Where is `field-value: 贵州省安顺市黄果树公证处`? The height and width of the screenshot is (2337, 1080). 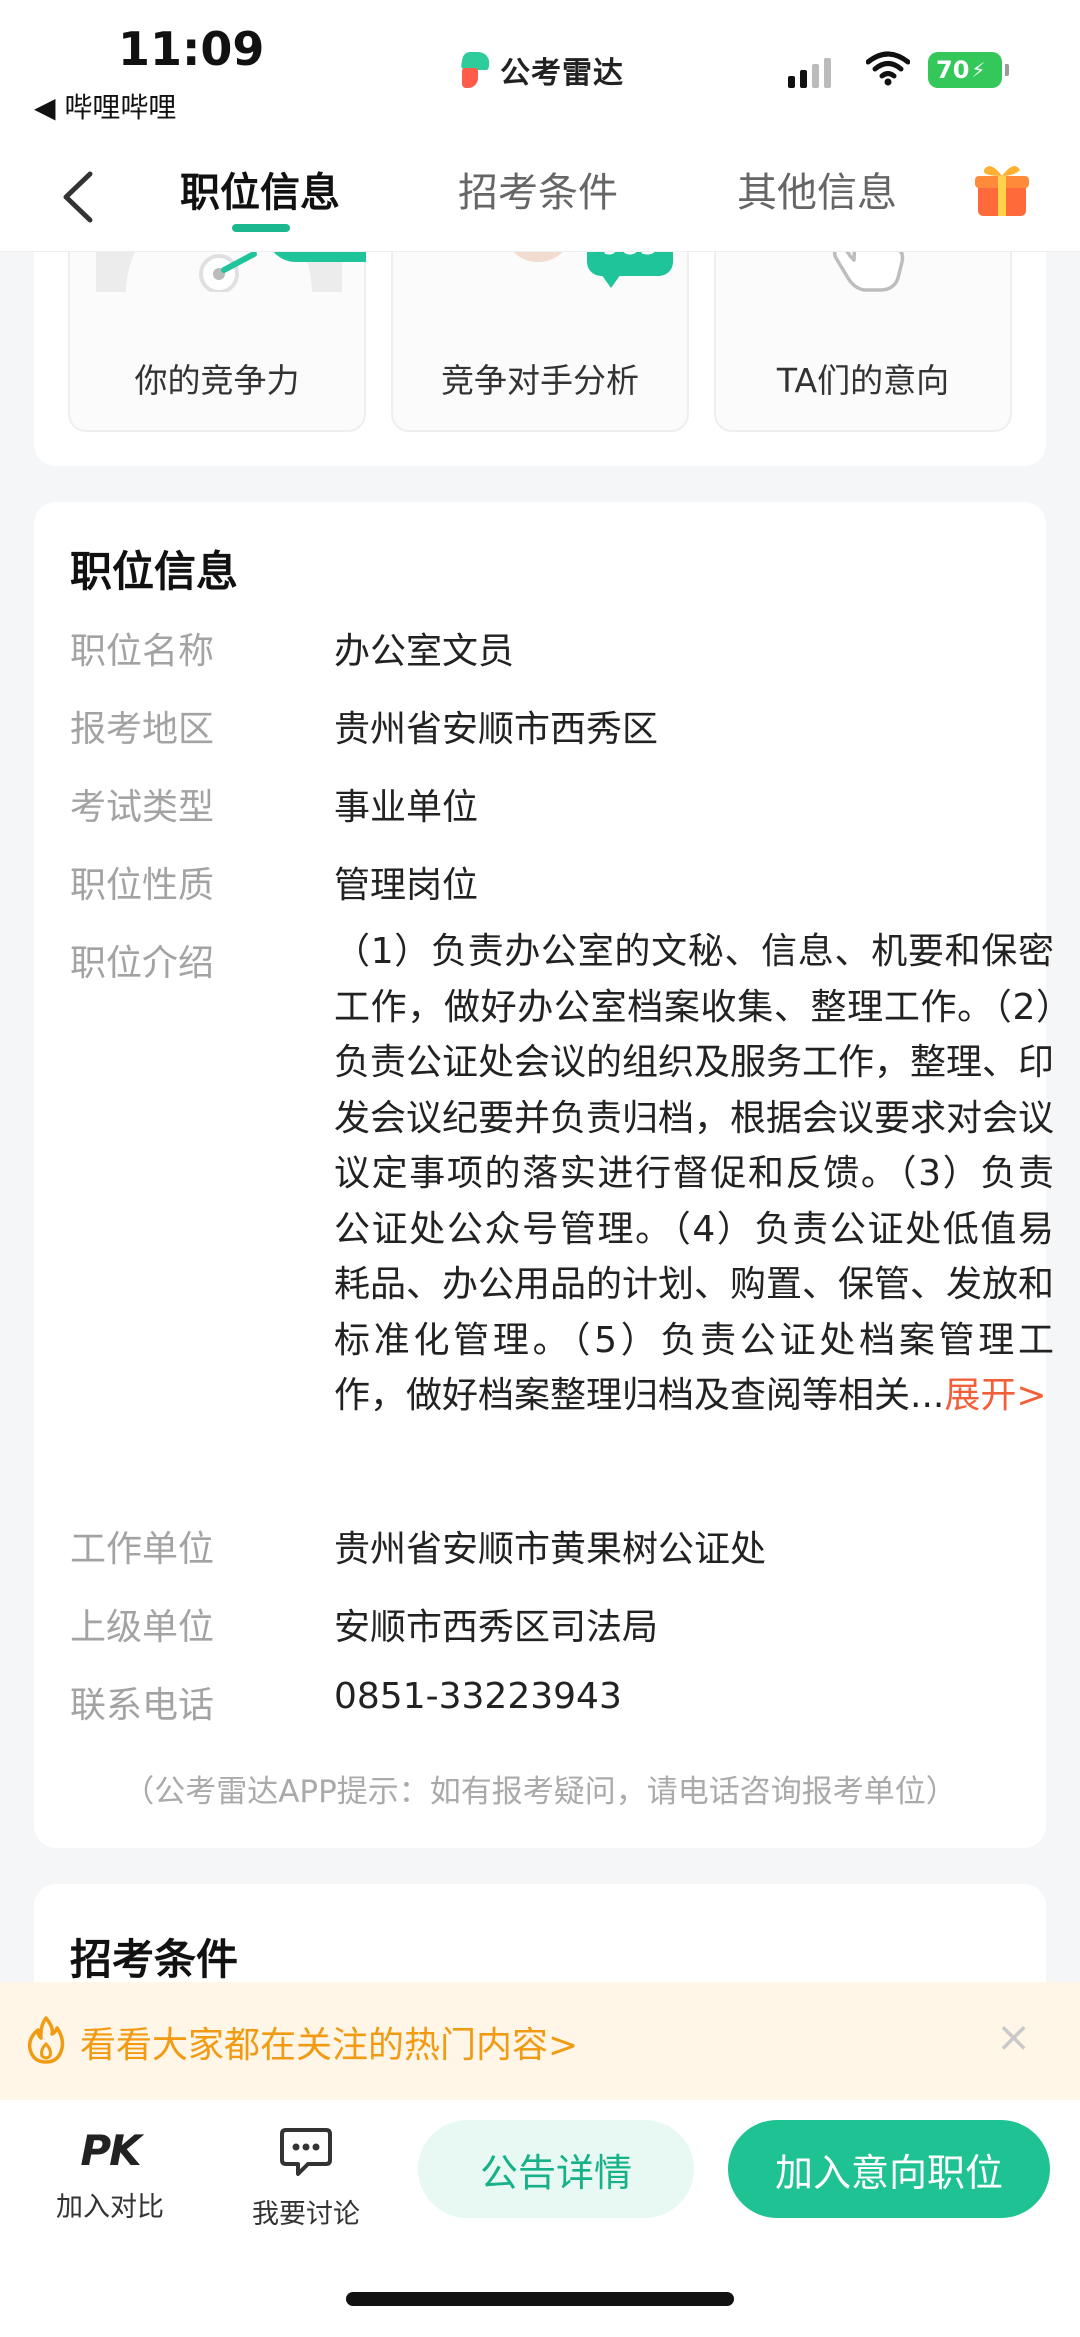 field-value: 贵州省安顺市黄果树公证处 is located at coordinates (550, 1549).